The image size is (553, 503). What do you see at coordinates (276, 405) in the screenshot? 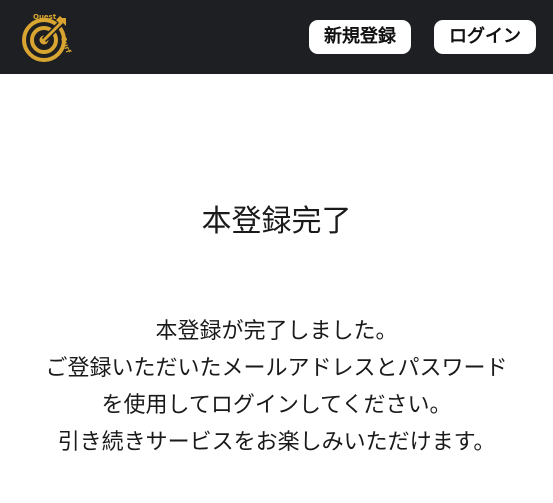
I see `message-line-3: を使用してログインしてください。` at bounding box center [276, 405].